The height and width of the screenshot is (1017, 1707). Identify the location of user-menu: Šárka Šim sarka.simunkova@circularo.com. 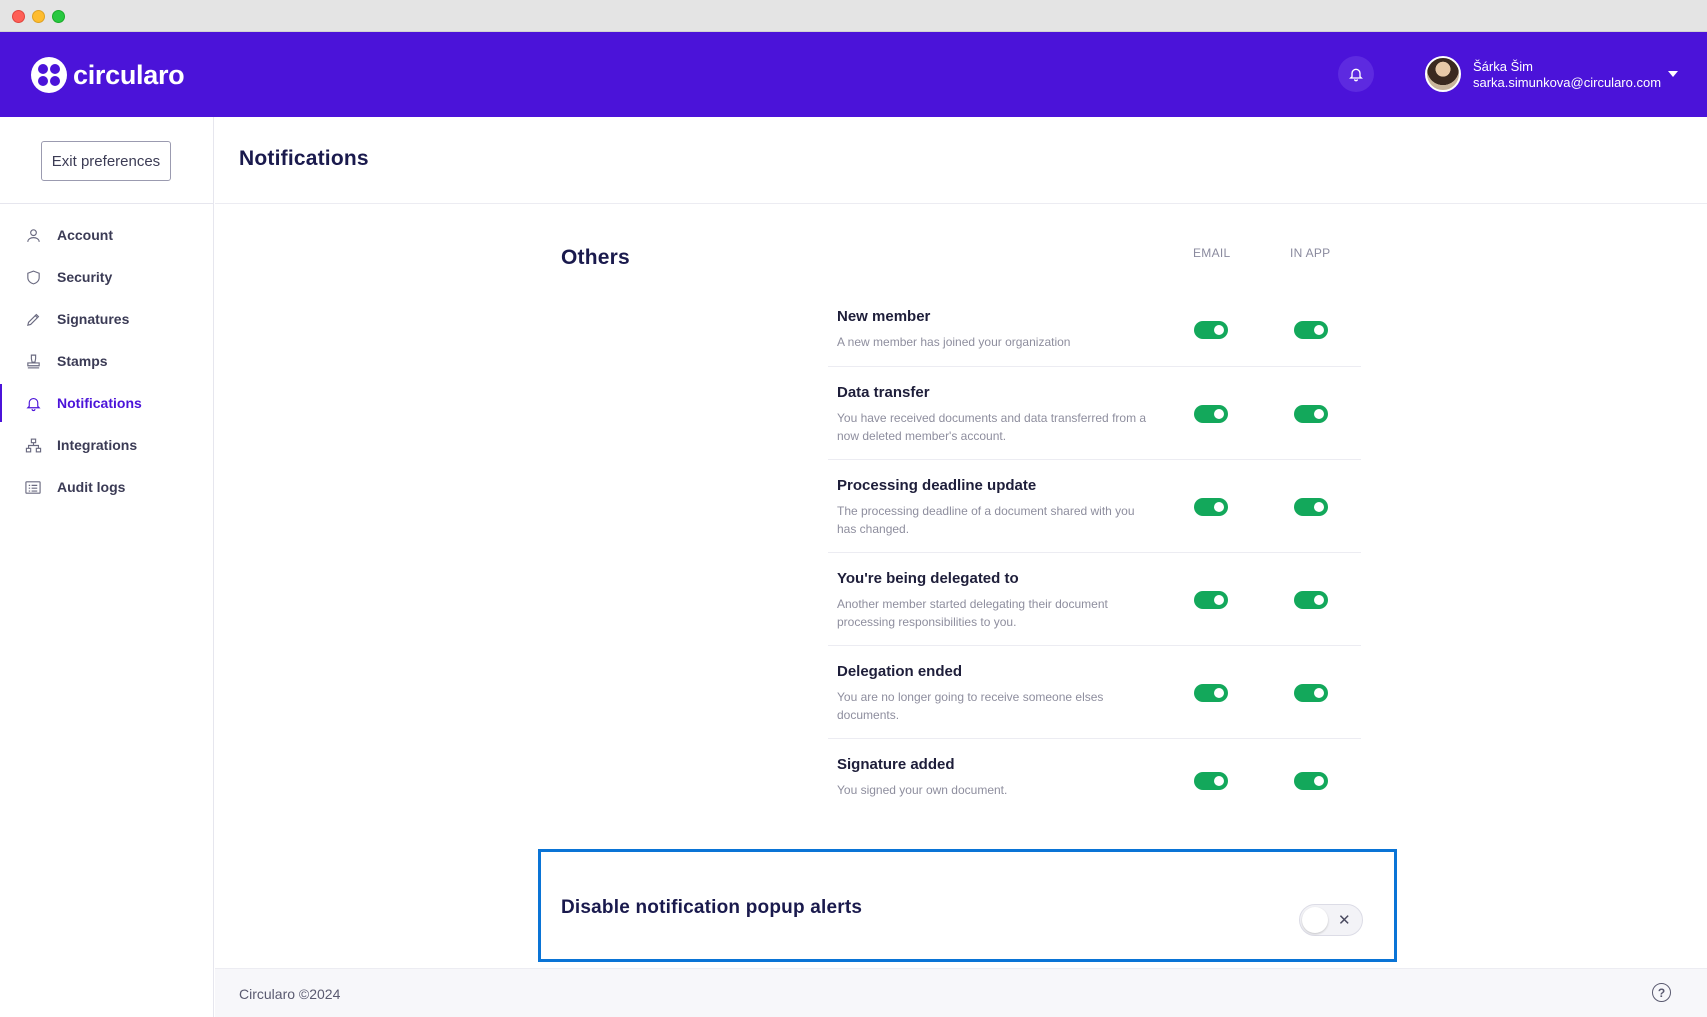
(1567, 75).